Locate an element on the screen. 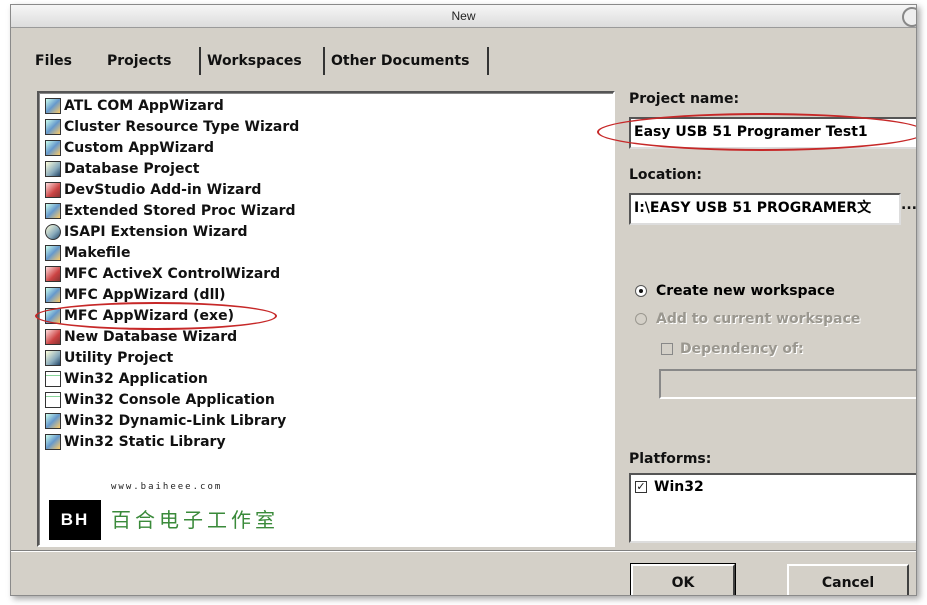 This screenshot has width=927, height=605. addin-icon is located at coordinates (53, 189).